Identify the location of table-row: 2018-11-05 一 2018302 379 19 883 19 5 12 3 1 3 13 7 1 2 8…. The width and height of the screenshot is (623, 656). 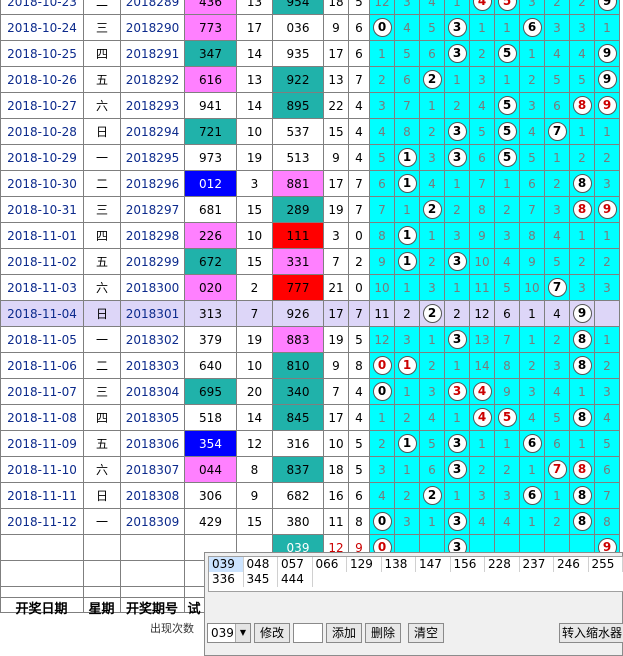
(310, 339).